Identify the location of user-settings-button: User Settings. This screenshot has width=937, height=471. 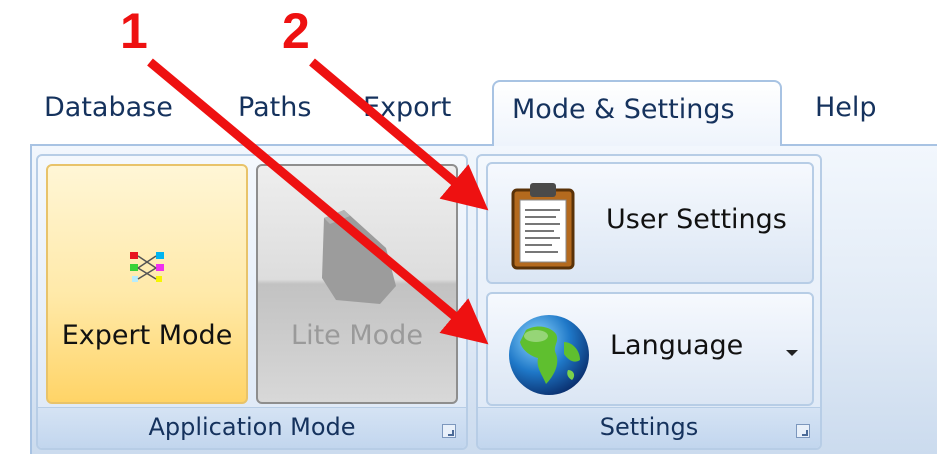
(650, 223).